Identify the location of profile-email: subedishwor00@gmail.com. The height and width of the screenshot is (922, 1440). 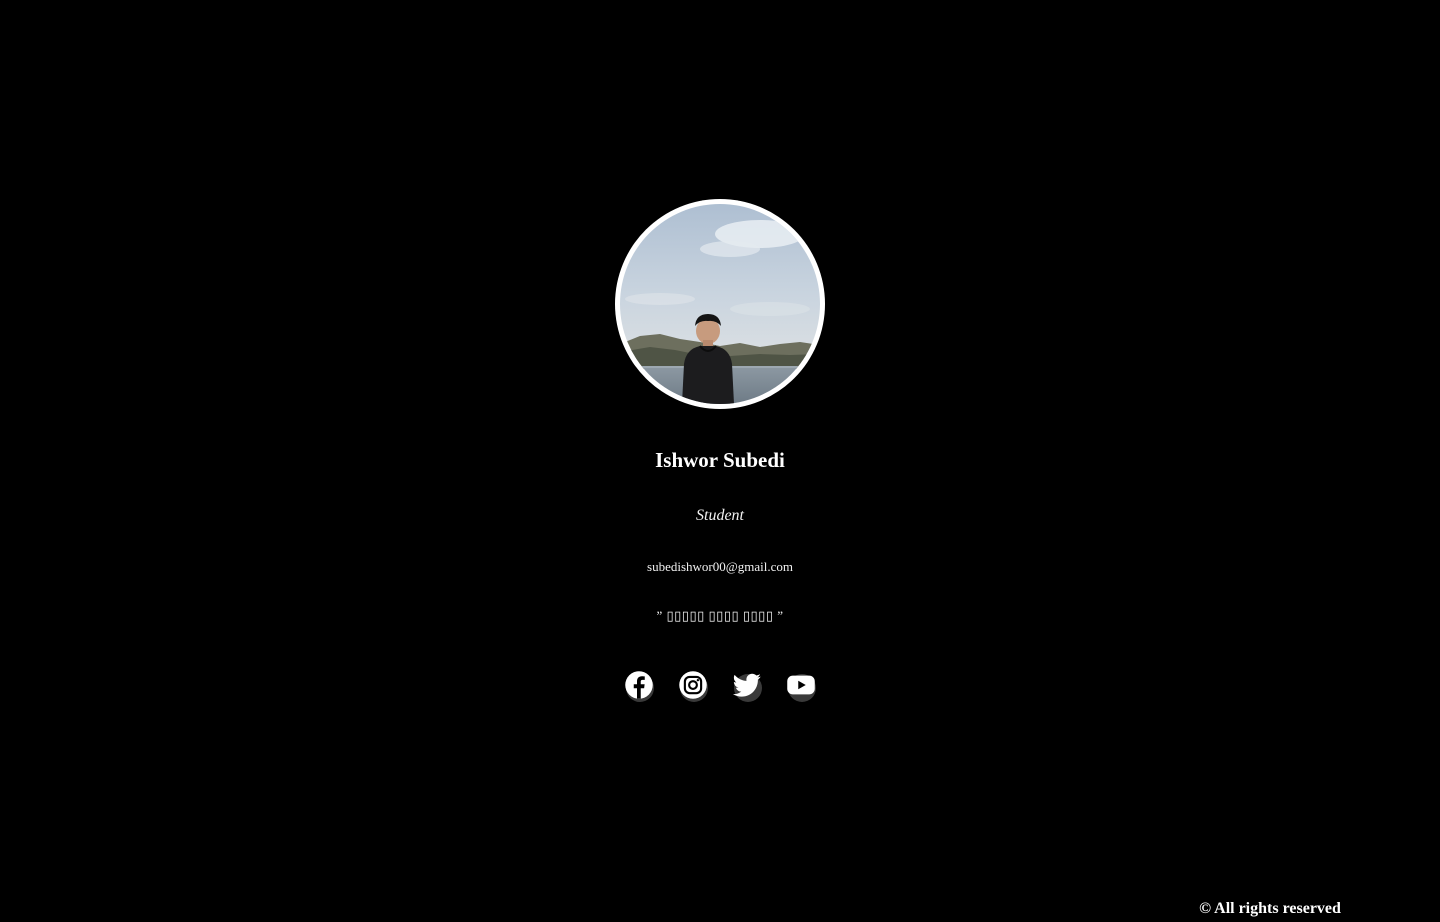
(720, 566).